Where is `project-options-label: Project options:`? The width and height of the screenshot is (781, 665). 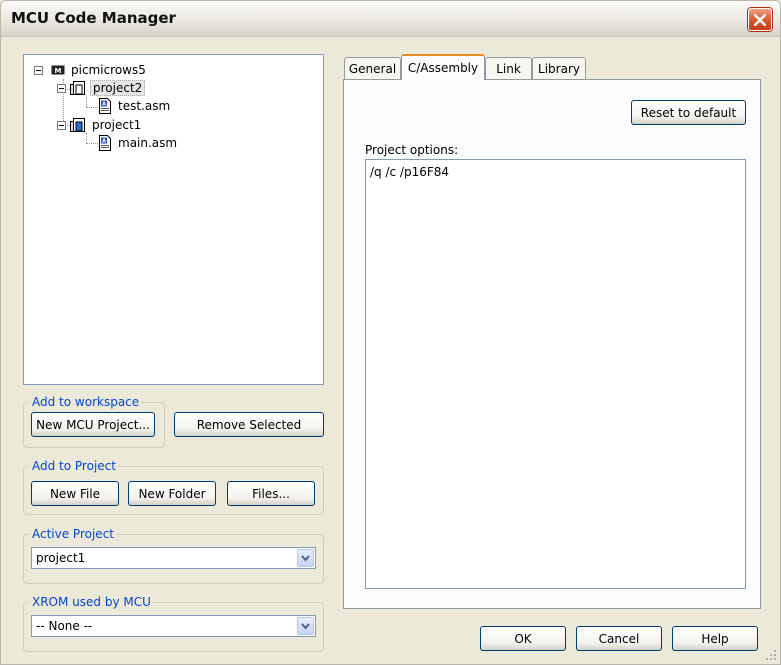
project-options-label: Project options: is located at coordinates (412, 150).